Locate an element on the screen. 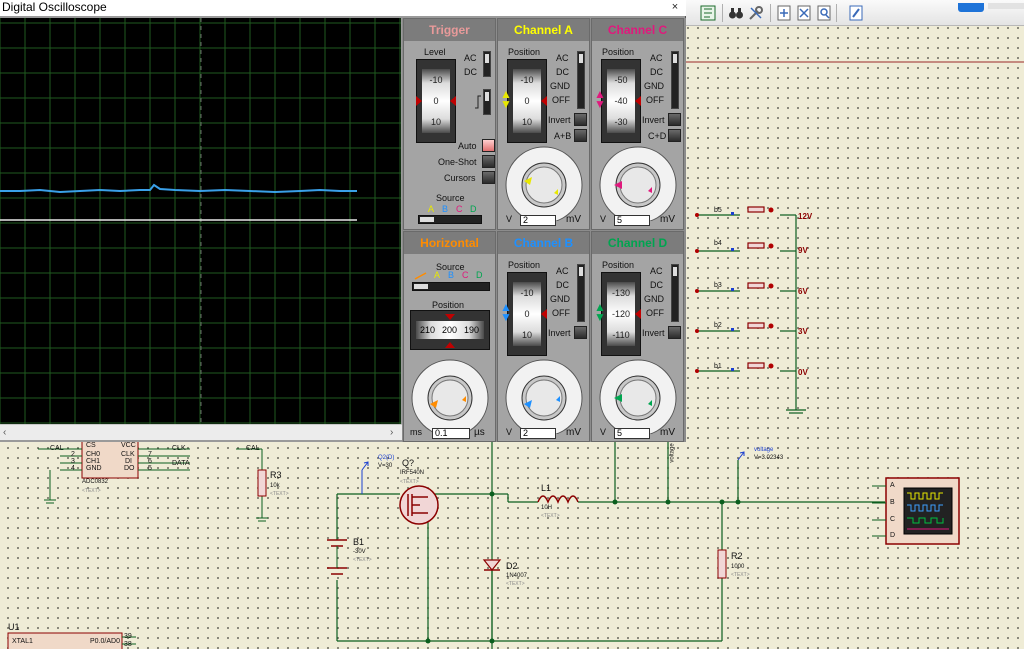 The image size is (1024, 649). scope-input-a: A is located at coordinates (892, 485).